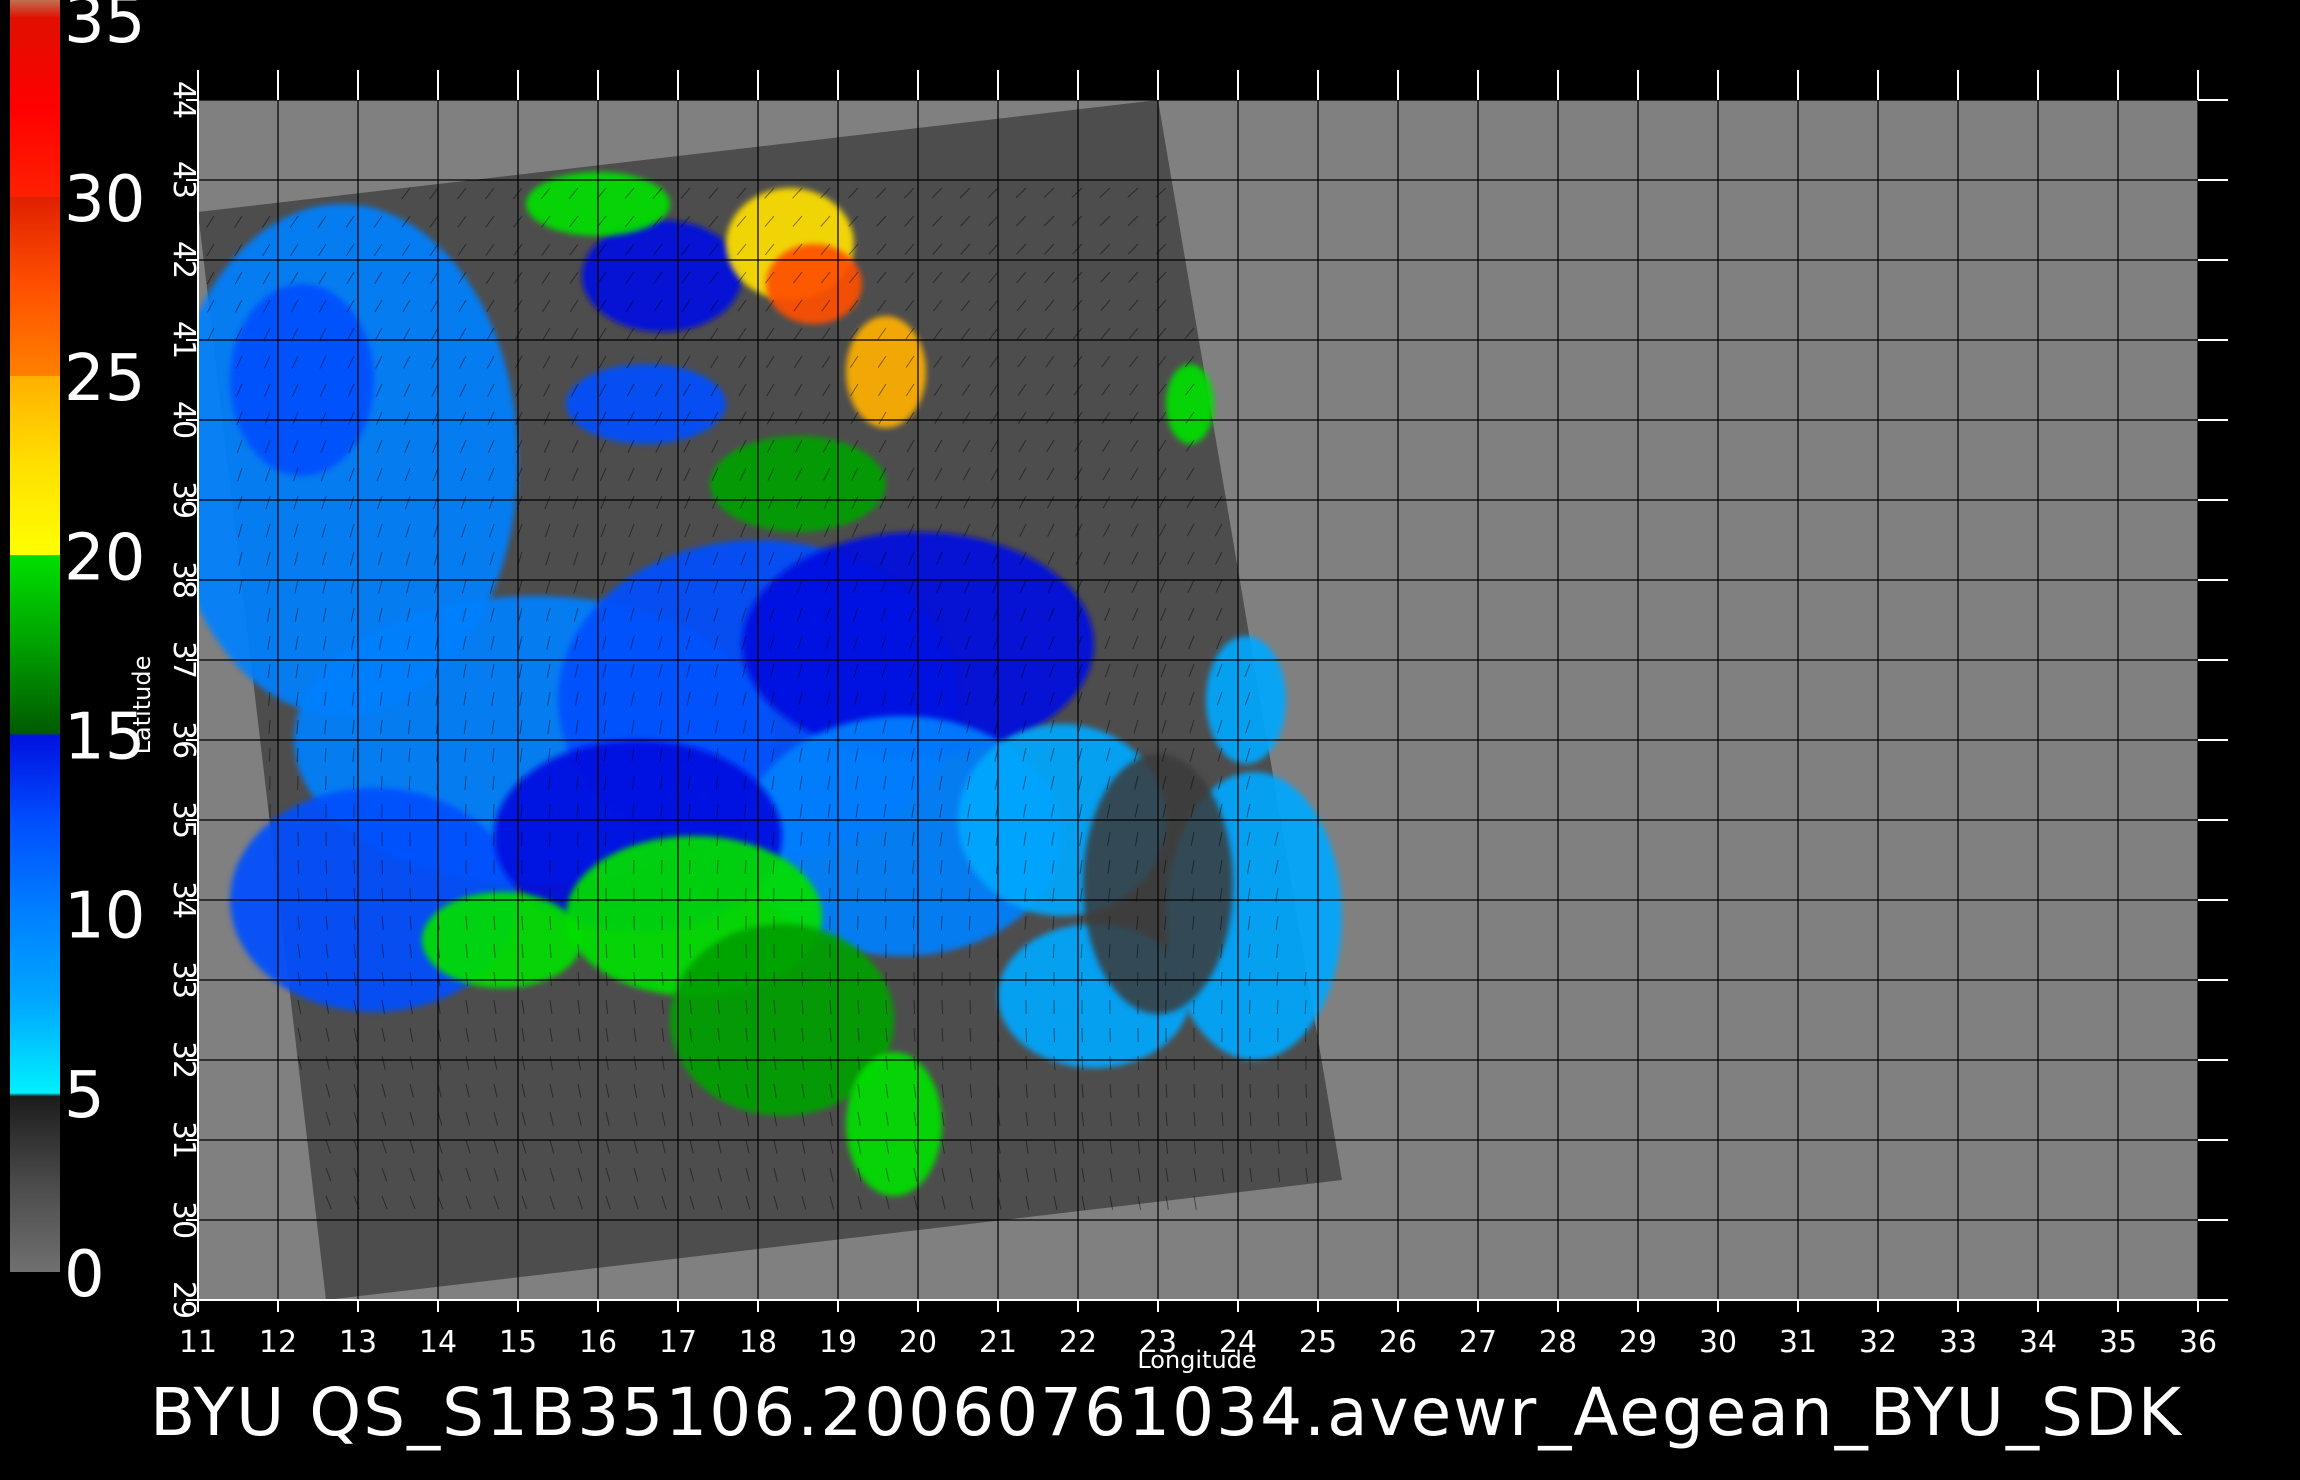  Describe the element at coordinates (183, 980) in the screenshot. I see `y-tick-label: 33` at that location.